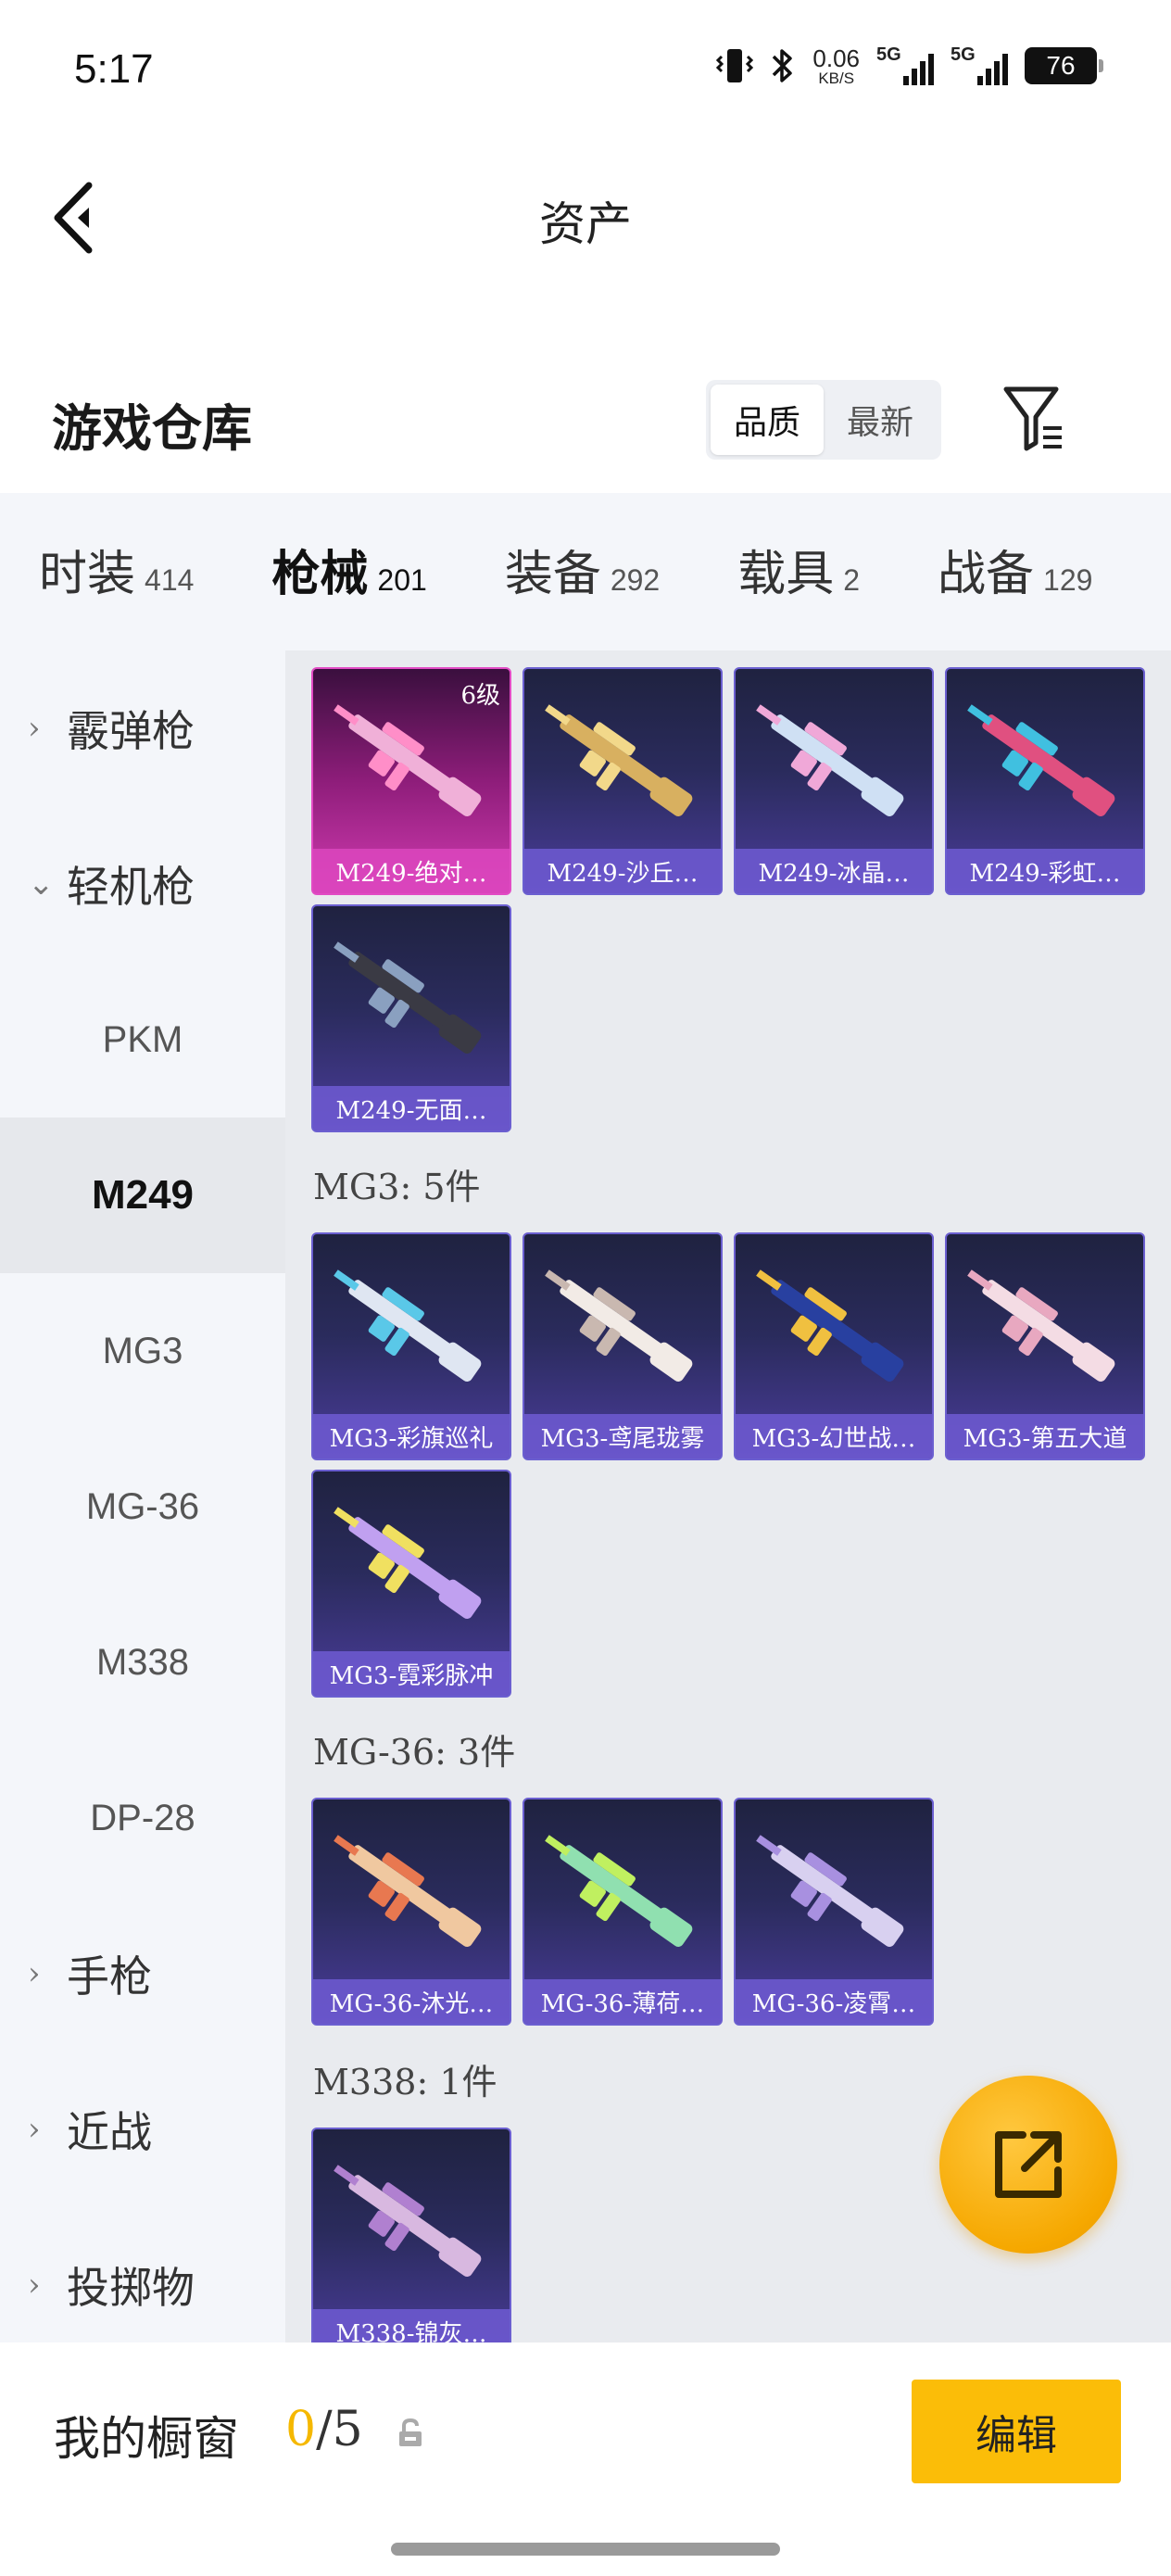  I want to click on category-tabs: 时装 414 枪械 201 装备 292 载具 2 战备 129, so click(585, 578).